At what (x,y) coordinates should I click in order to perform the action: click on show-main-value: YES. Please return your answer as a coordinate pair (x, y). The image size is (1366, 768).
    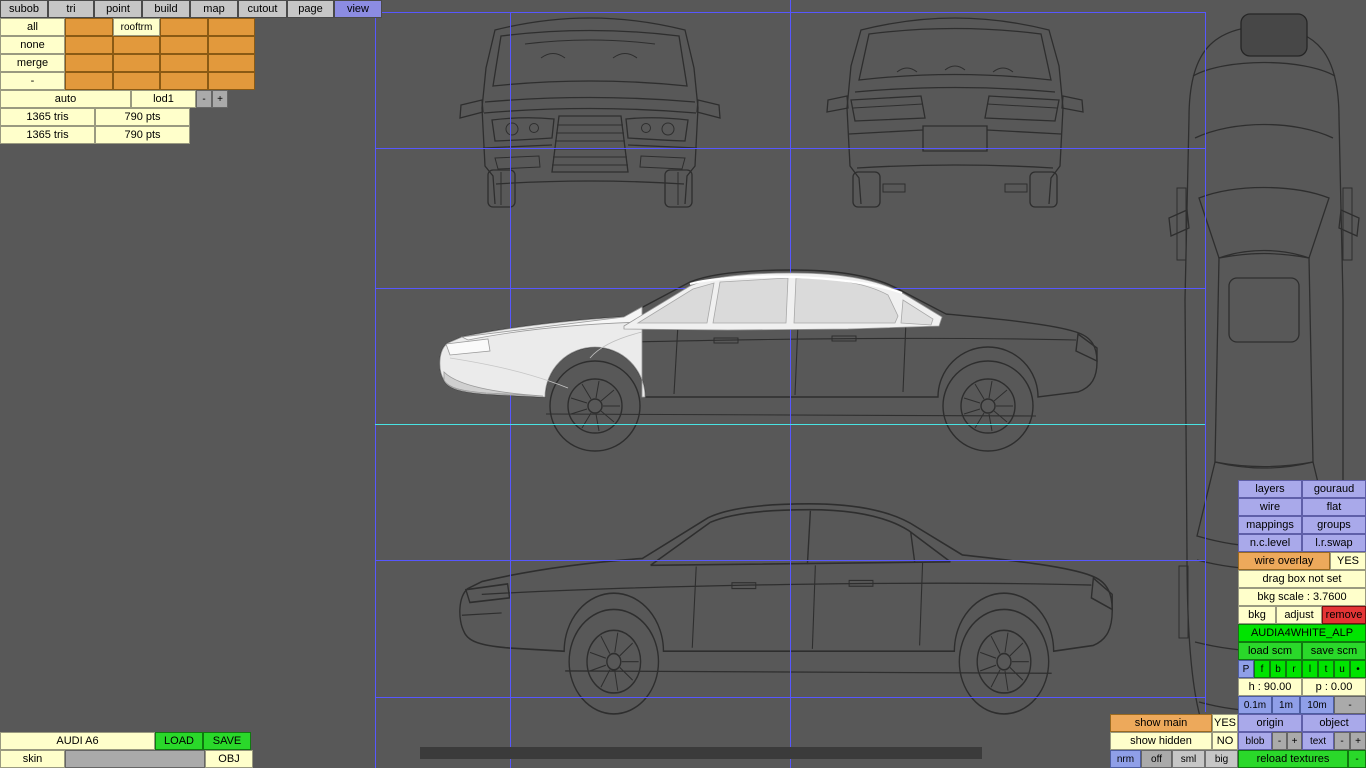
    Looking at the image, I should click on (1225, 723).